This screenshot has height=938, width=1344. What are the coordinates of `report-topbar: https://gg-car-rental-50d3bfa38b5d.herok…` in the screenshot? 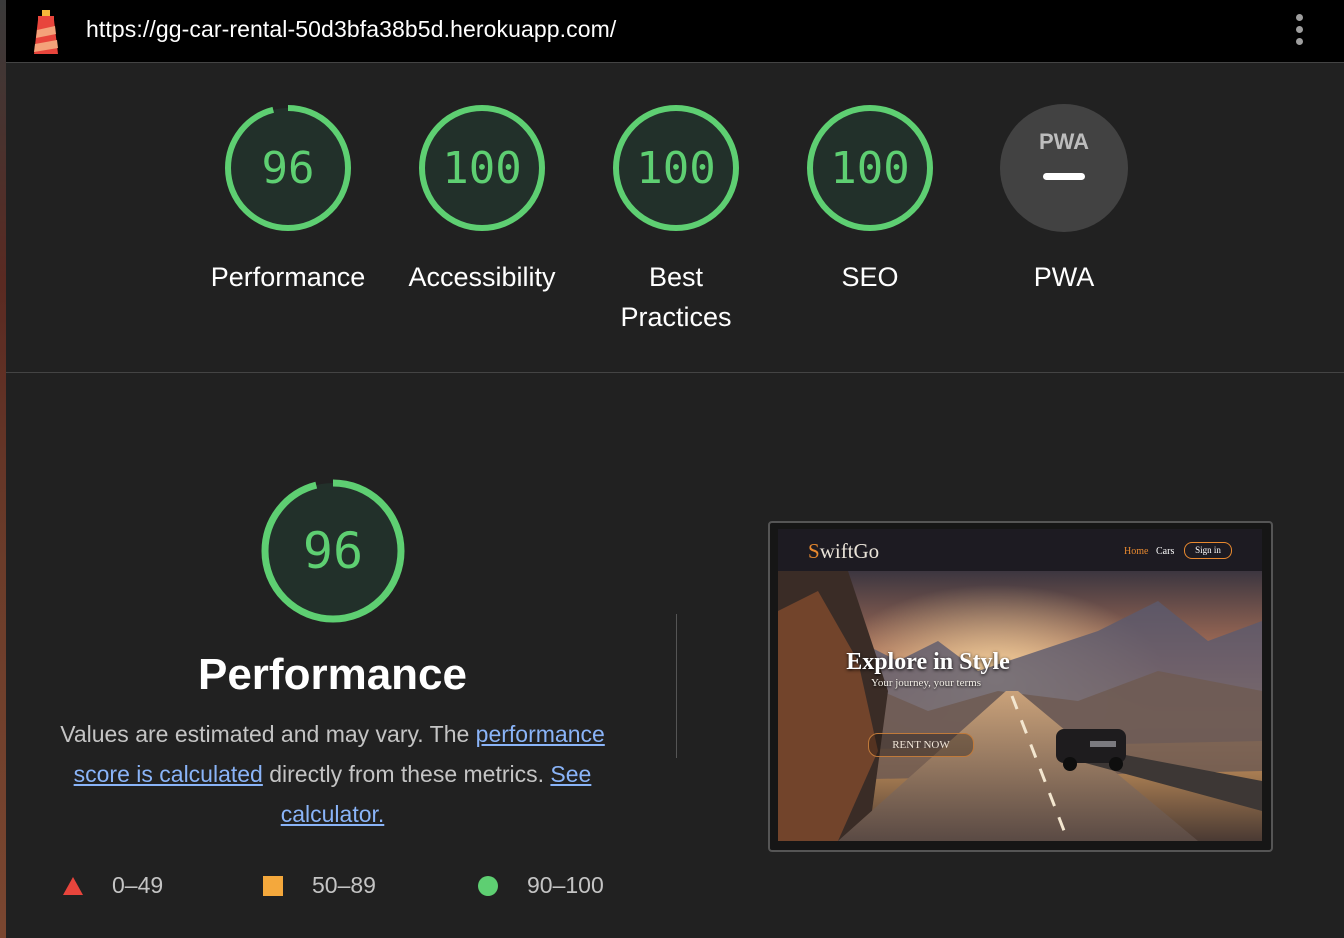 It's located at (675, 31).